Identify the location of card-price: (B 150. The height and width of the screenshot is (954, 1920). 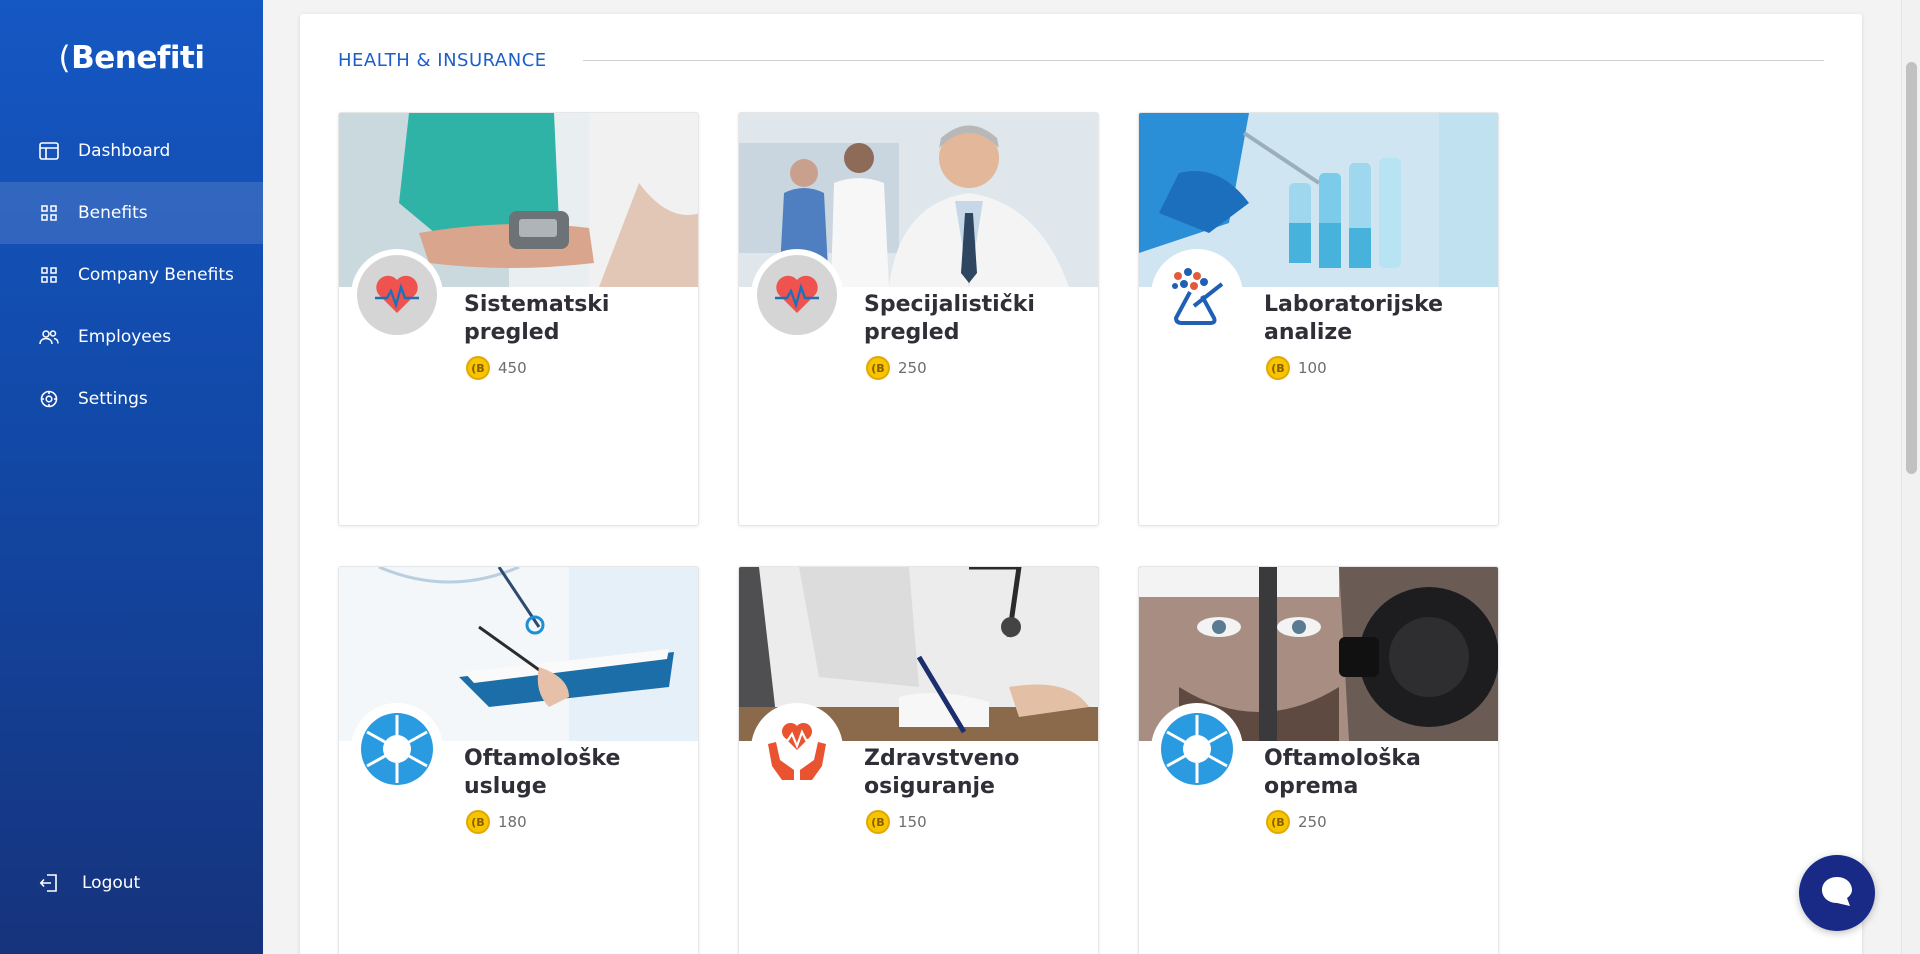
(896, 822).